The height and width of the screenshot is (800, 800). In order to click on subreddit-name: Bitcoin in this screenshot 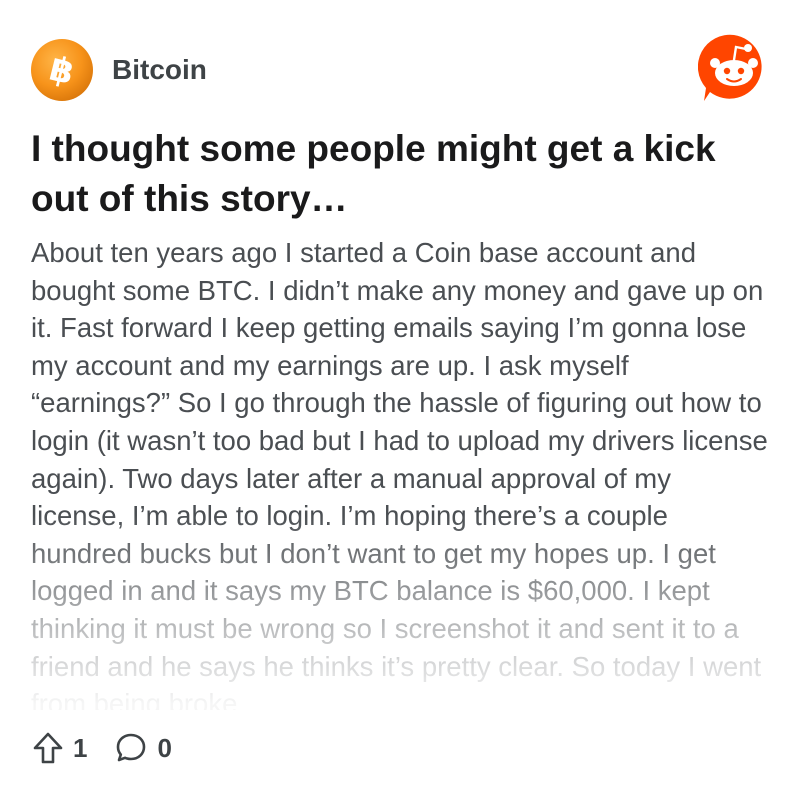, I will do `click(159, 70)`.